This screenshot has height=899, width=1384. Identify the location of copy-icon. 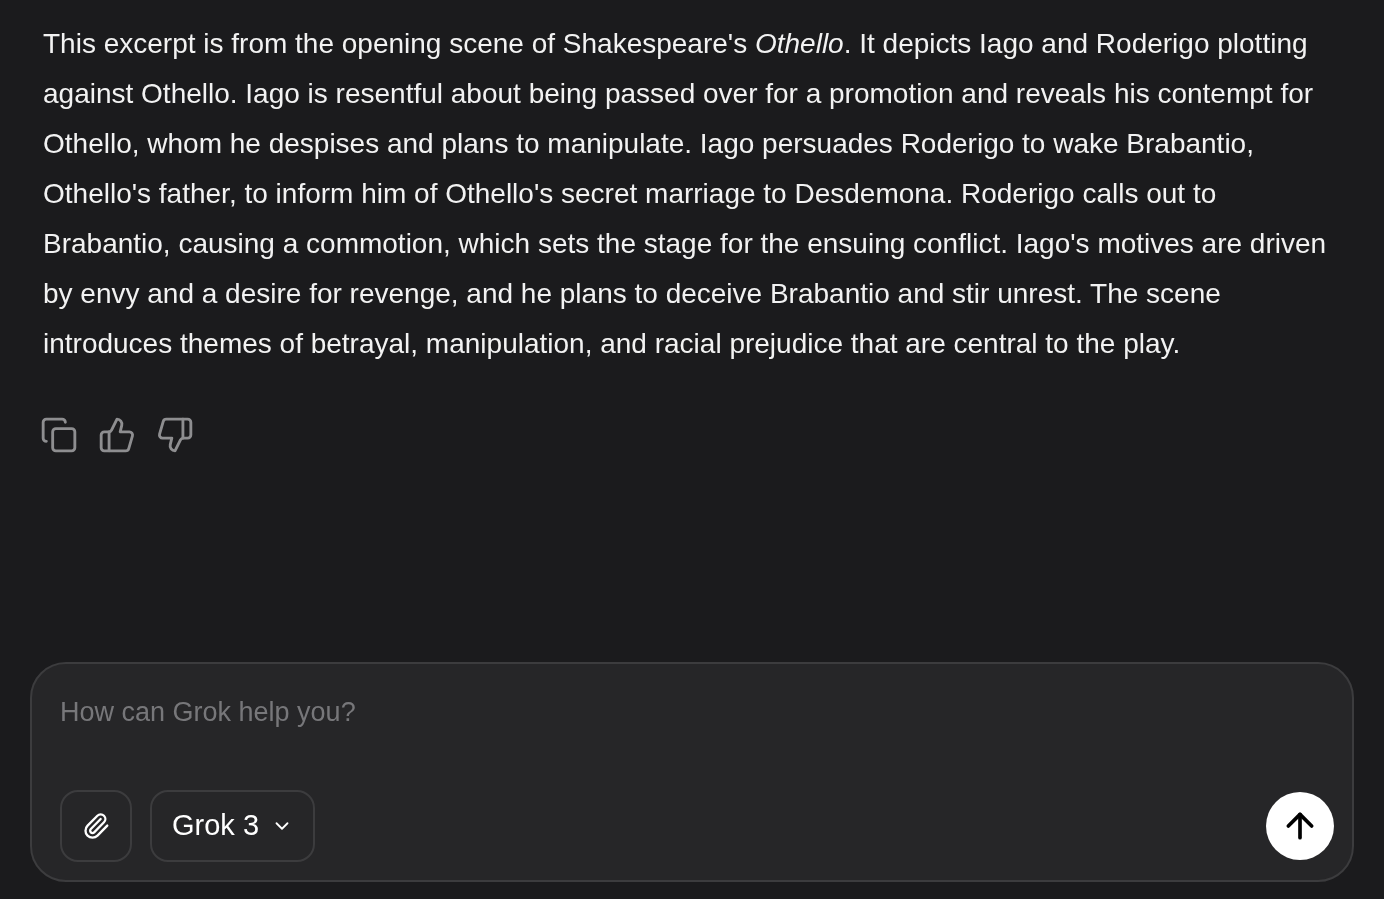
(59, 435).